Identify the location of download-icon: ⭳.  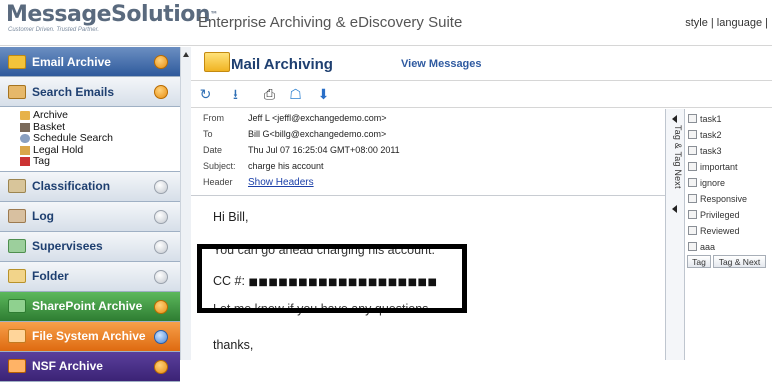
(235, 94).